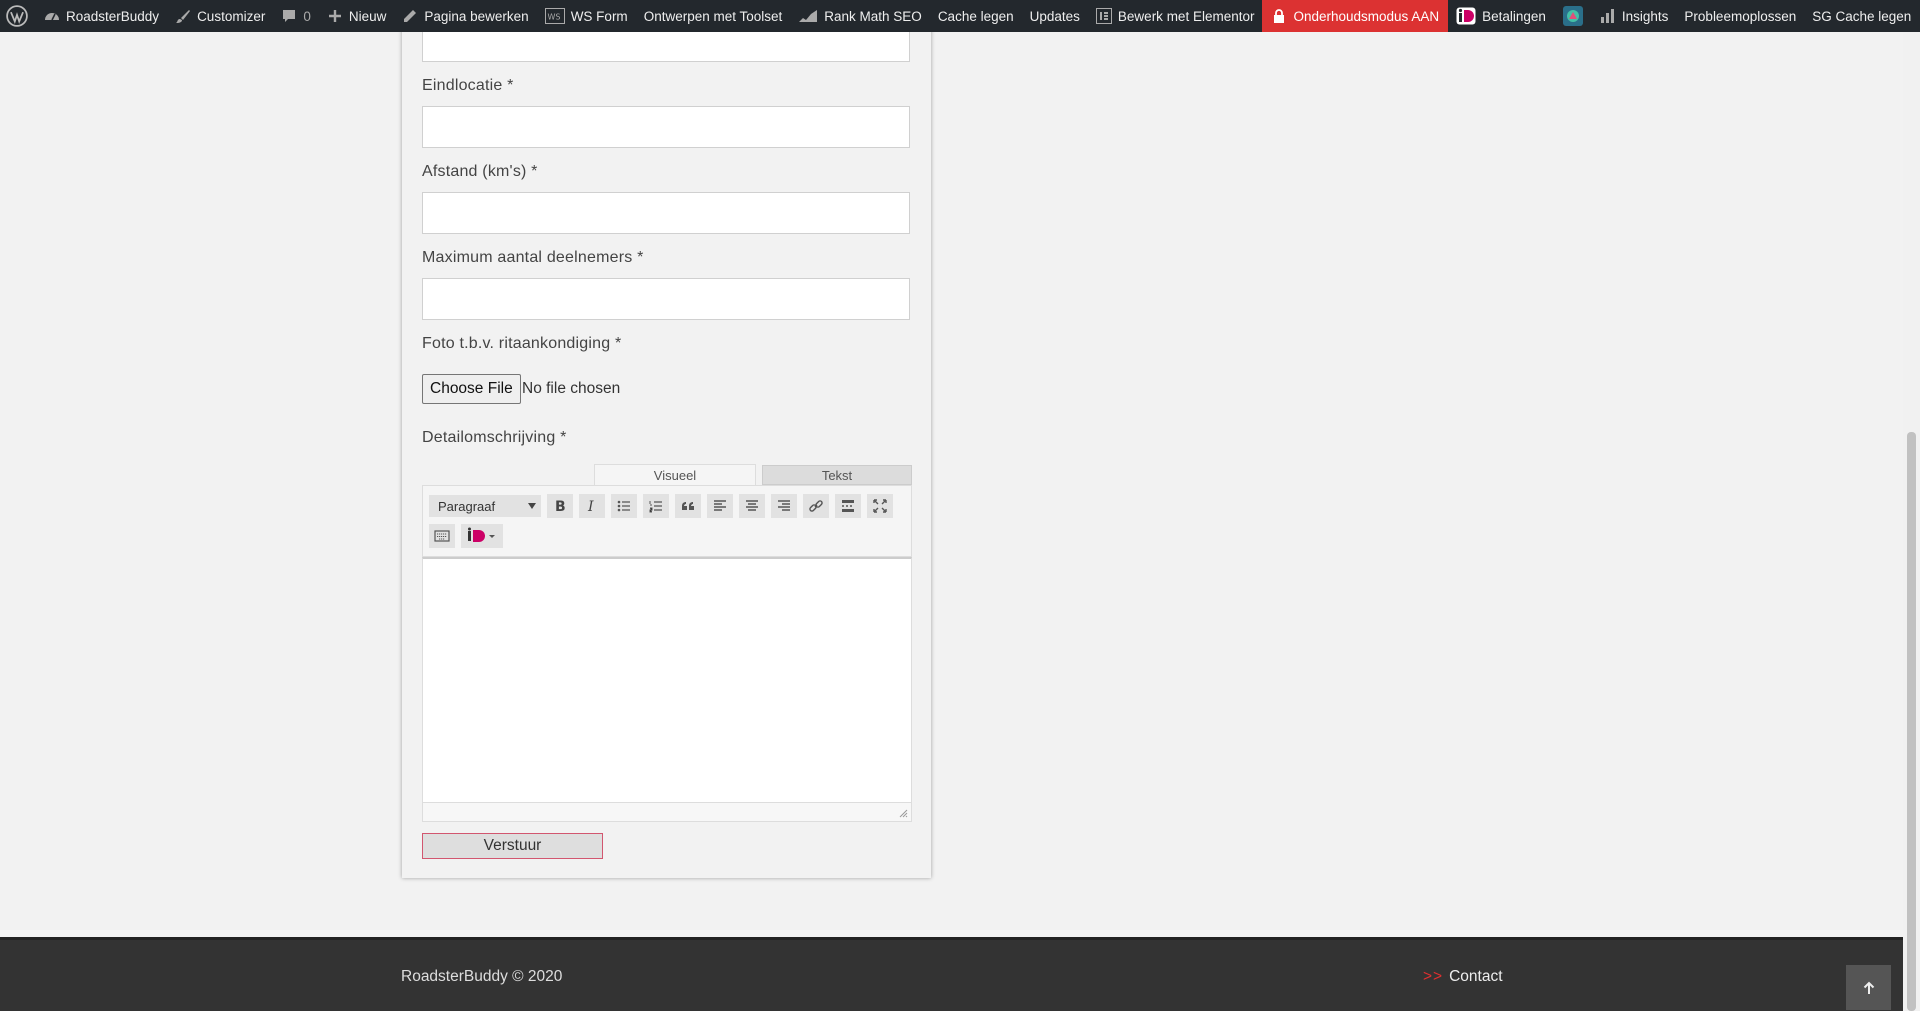 Image resolution: width=1920 pixels, height=1011 pixels. Describe the element at coordinates (512, 846) in the screenshot. I see `submit-button: Verstuur` at that location.